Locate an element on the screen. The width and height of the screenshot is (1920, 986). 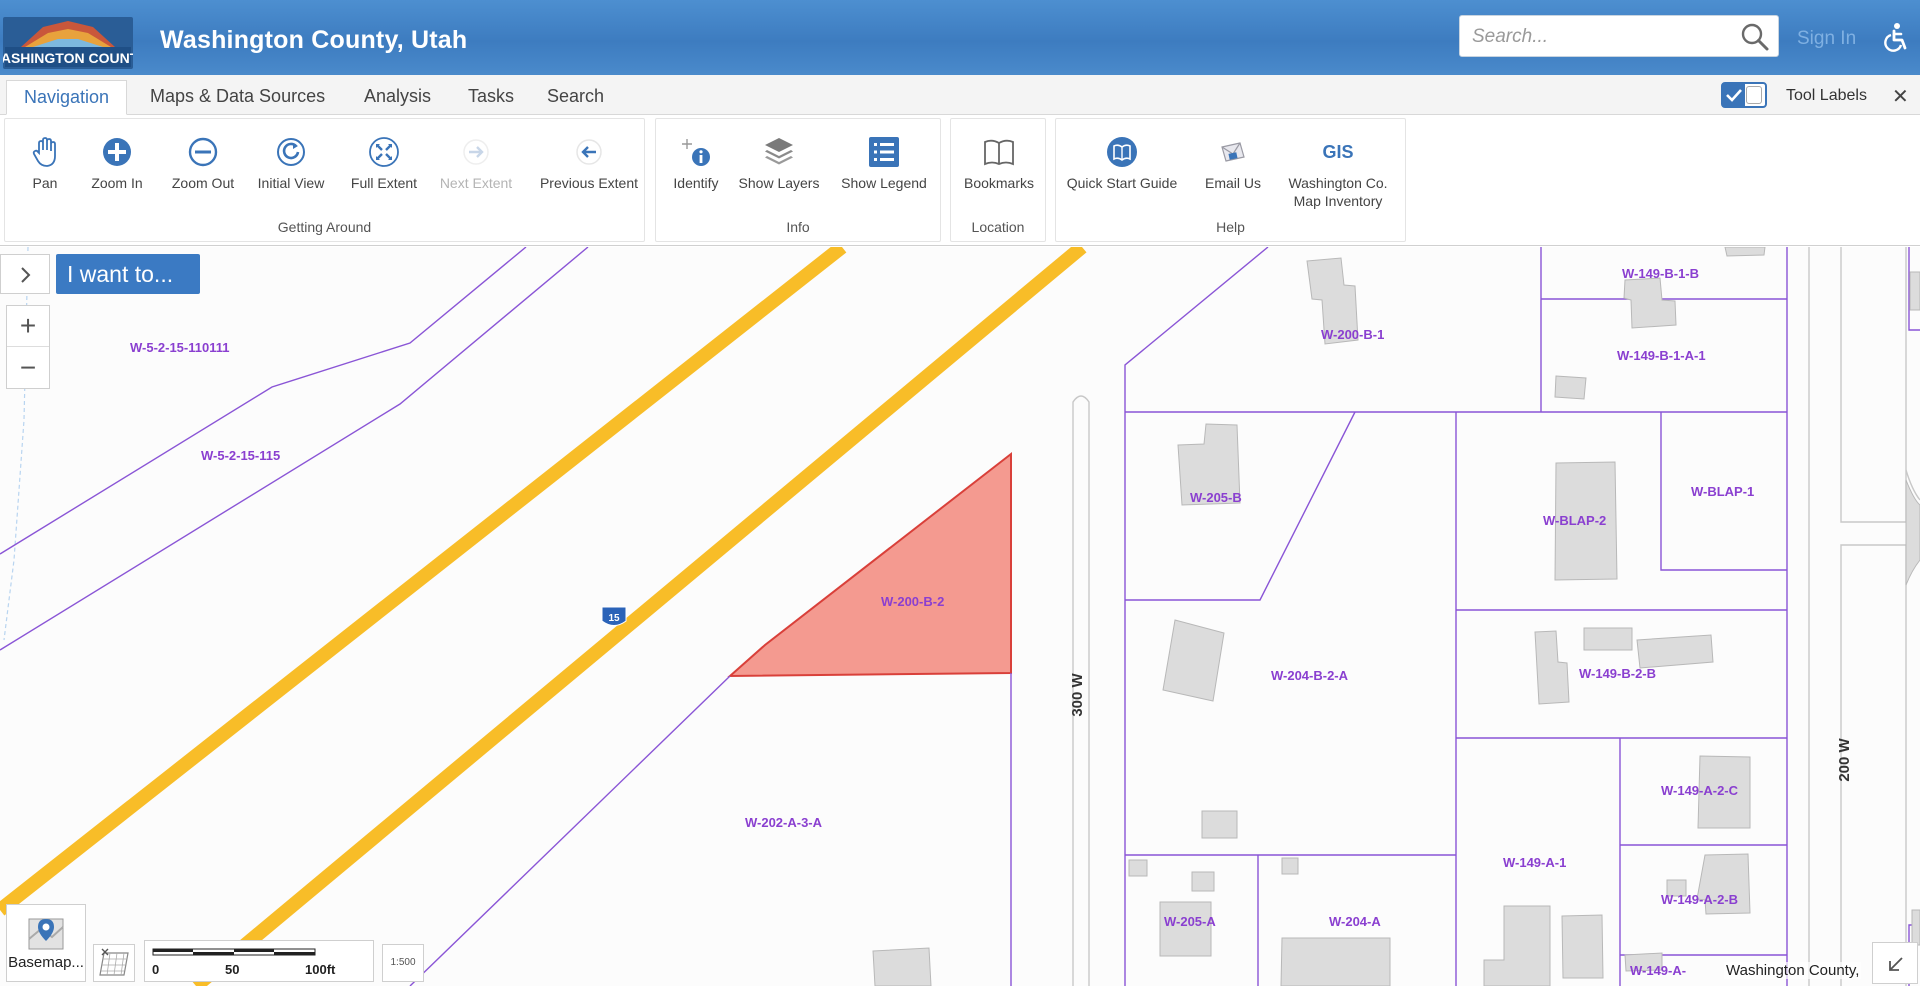
bookmark-icon is located at coordinates (999, 152).